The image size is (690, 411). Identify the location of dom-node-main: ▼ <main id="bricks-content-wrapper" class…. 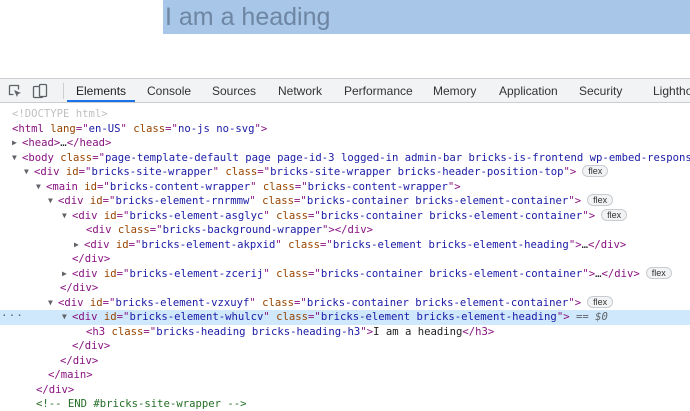
(345, 187).